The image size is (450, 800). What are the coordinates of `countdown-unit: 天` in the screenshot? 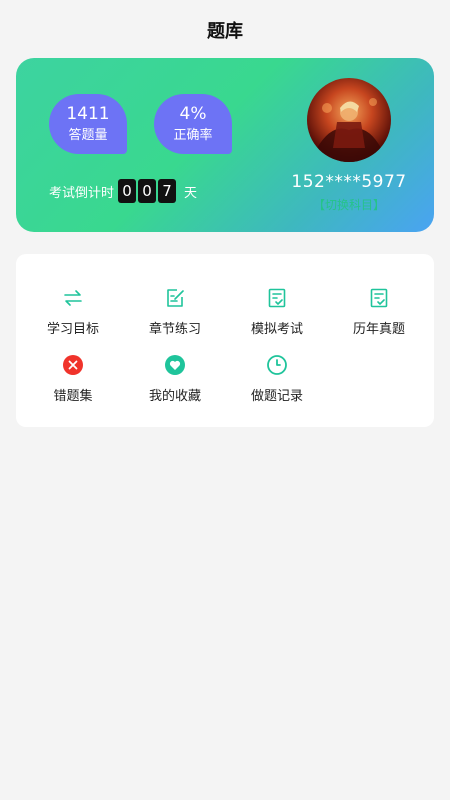 It's located at (191, 193).